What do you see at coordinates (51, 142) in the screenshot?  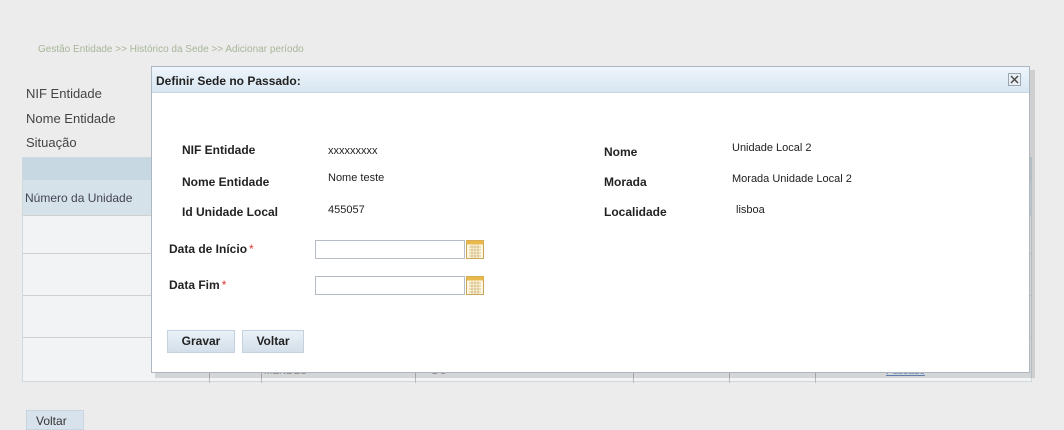 I see `bg-situacao-label: Situação` at bounding box center [51, 142].